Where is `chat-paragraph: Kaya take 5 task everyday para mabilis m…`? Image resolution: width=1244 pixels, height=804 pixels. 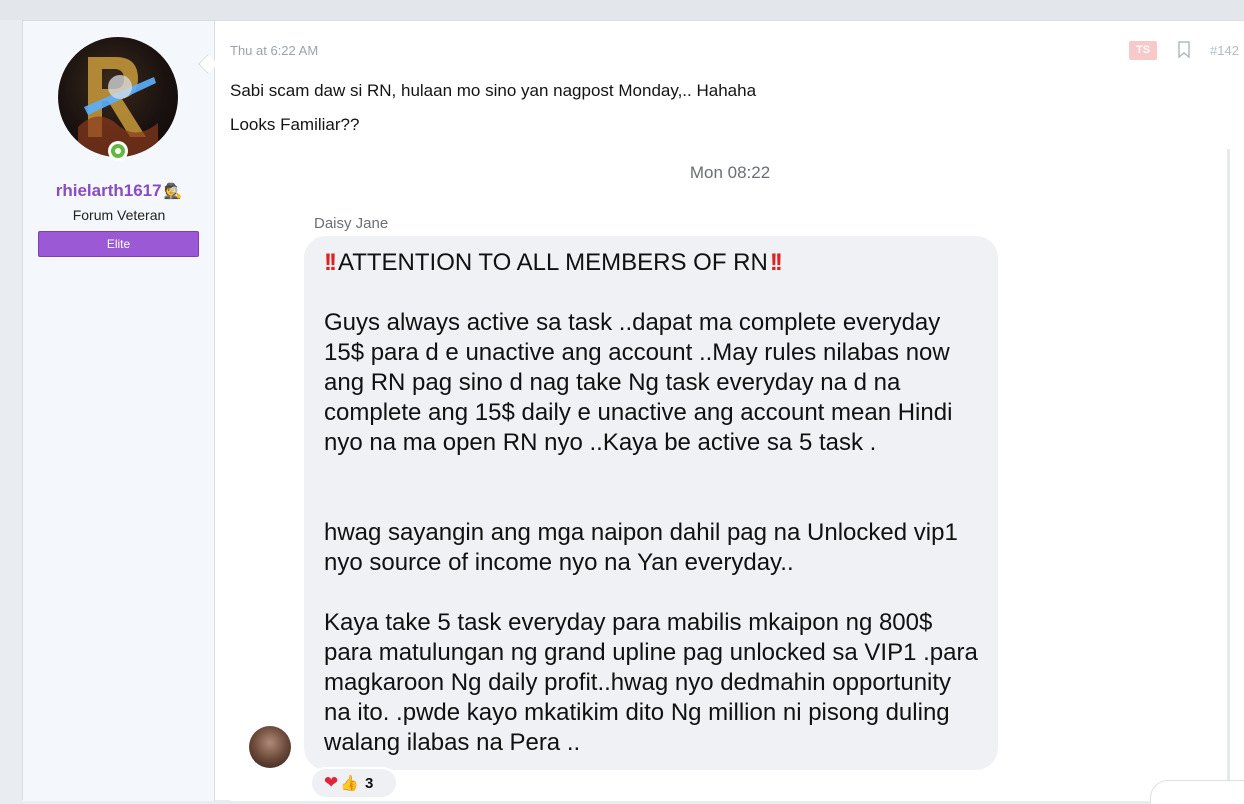 chat-paragraph: Kaya take 5 task everyday para mabilis m… is located at coordinates (651, 682).